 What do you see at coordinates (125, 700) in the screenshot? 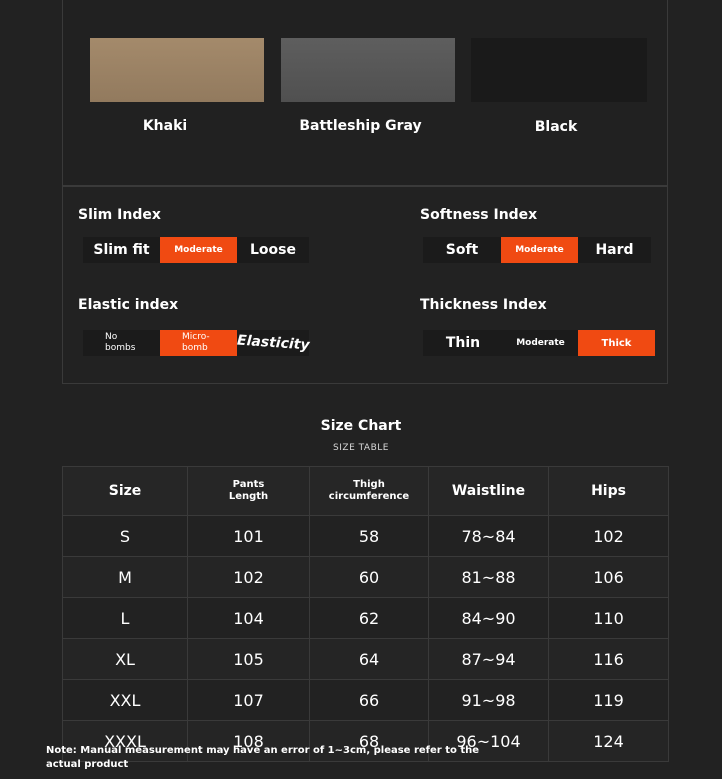
I see `size-cell: XXL` at bounding box center [125, 700].